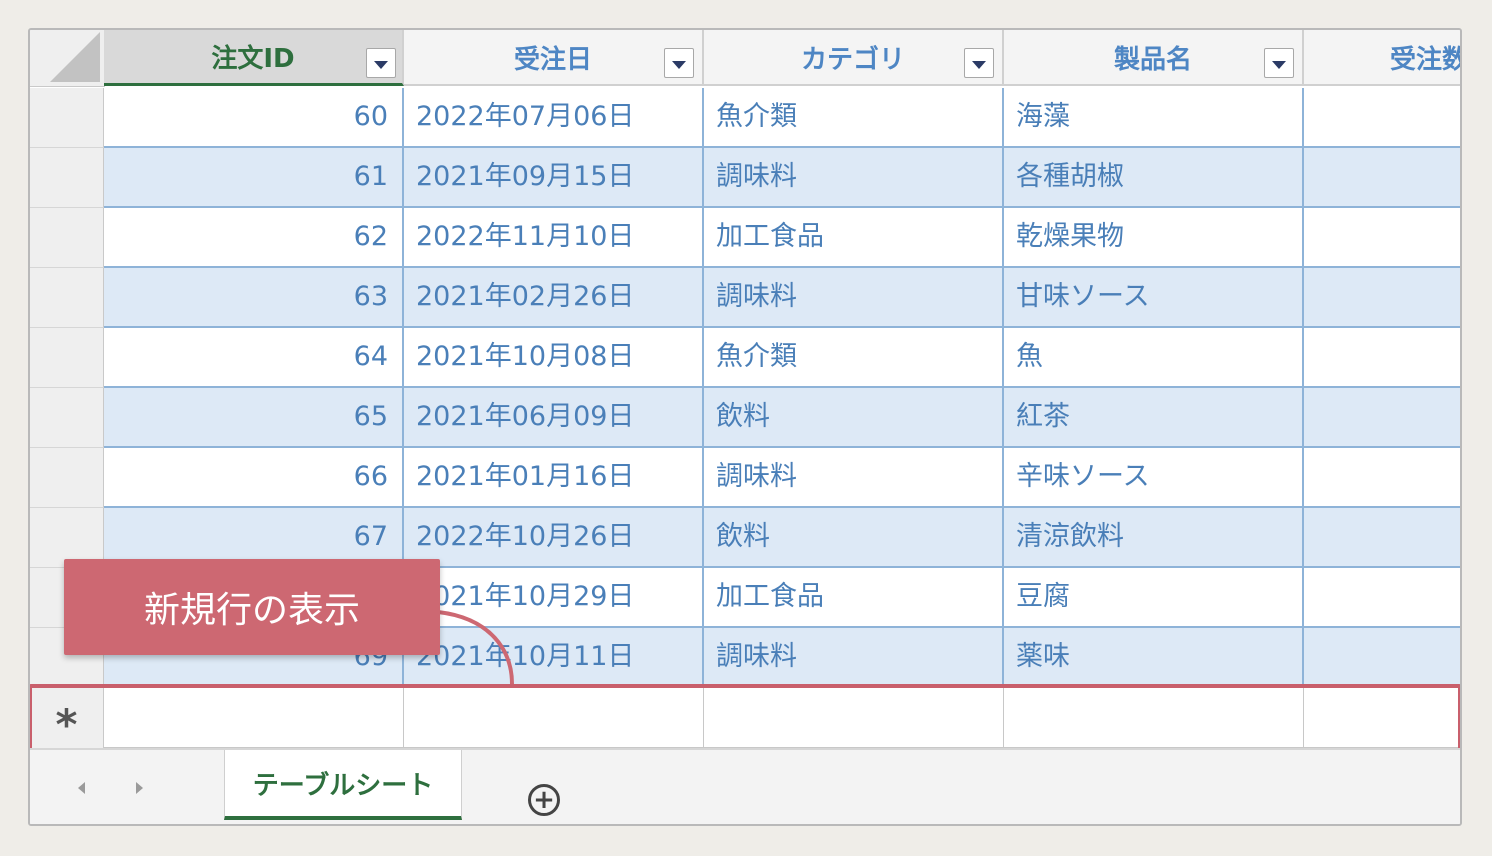  What do you see at coordinates (254, 718) in the screenshot?
I see `new-row-cell-id` at bounding box center [254, 718].